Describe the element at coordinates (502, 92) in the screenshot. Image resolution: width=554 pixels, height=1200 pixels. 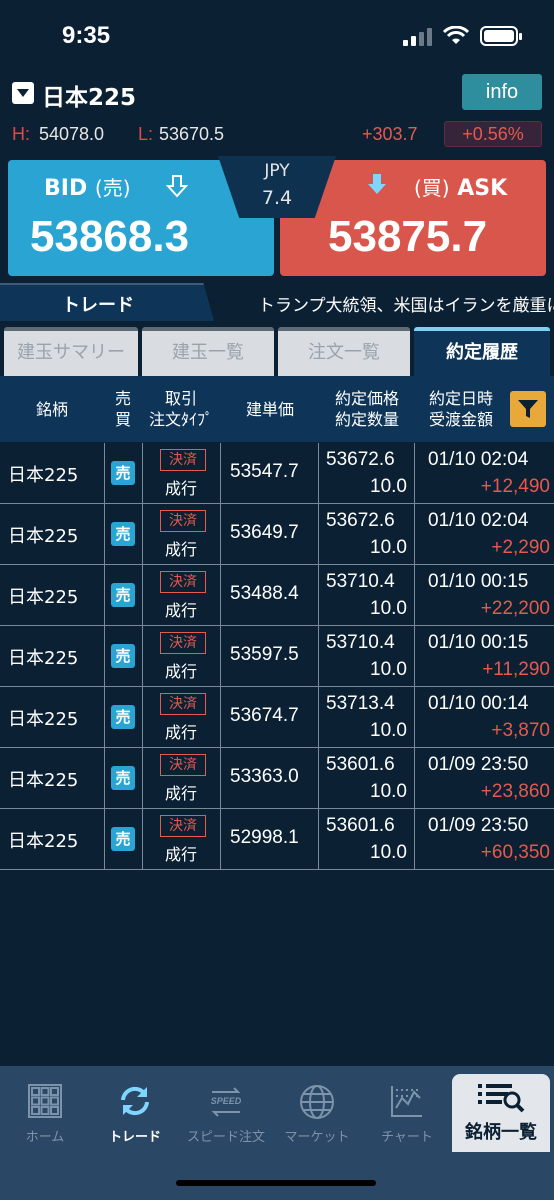
I see `info-button: info` at that location.